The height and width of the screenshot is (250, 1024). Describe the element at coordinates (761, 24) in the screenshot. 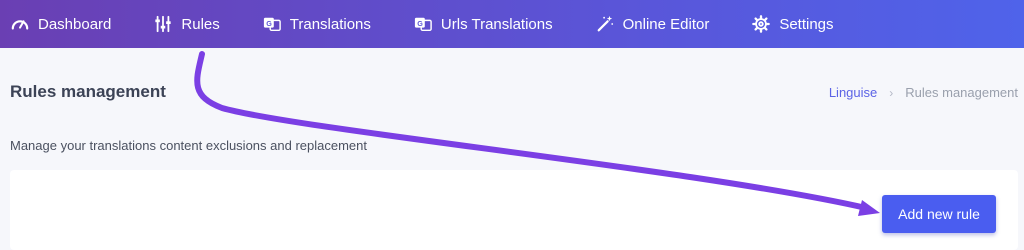

I see `gear-icon` at that location.